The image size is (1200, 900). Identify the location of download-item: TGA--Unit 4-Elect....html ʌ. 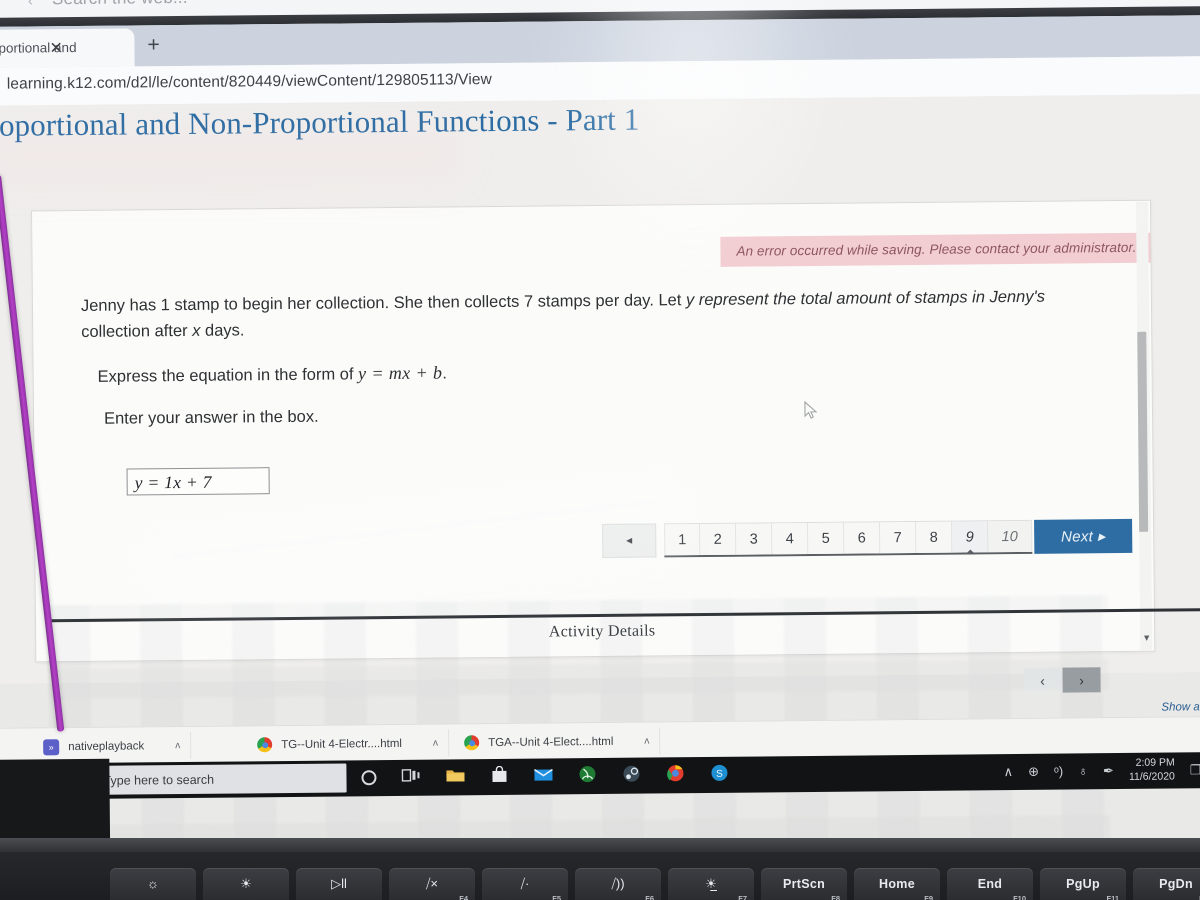
(557, 742).